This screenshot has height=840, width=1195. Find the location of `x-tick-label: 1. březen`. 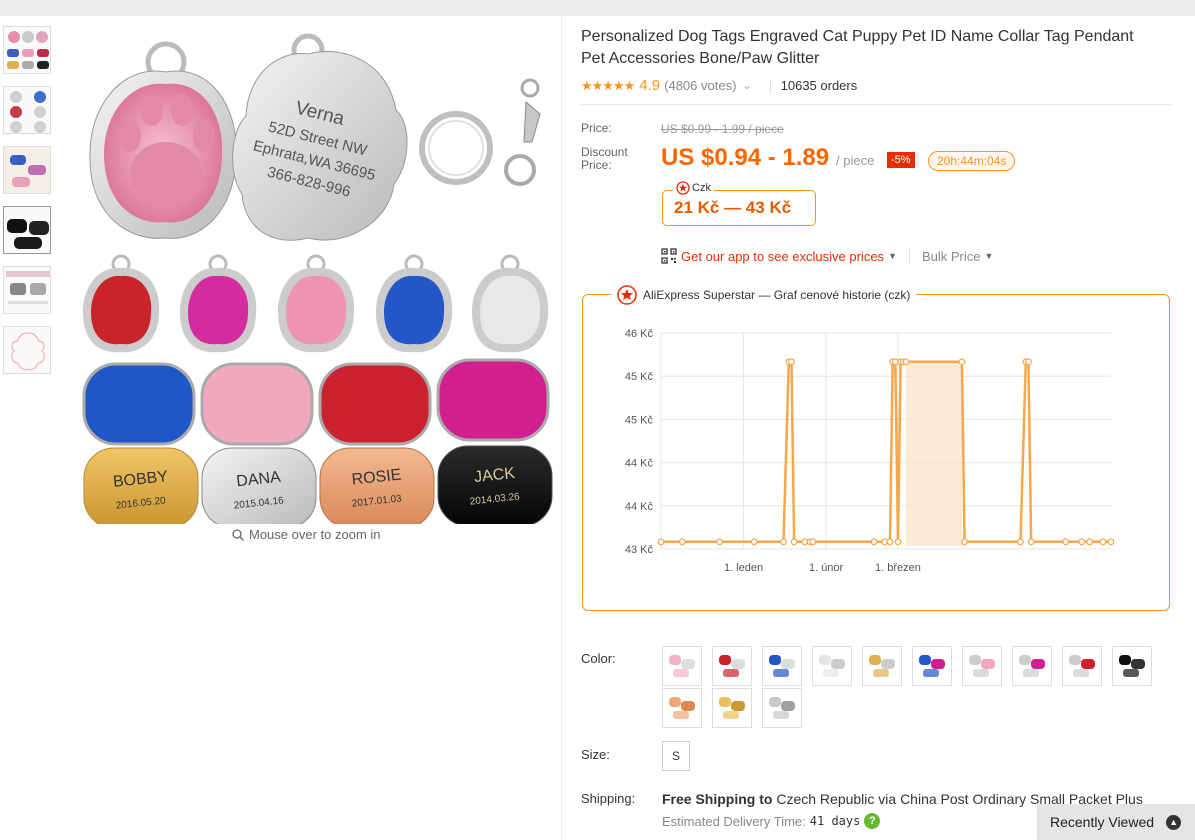

x-tick-label: 1. březen is located at coordinates (898, 568).